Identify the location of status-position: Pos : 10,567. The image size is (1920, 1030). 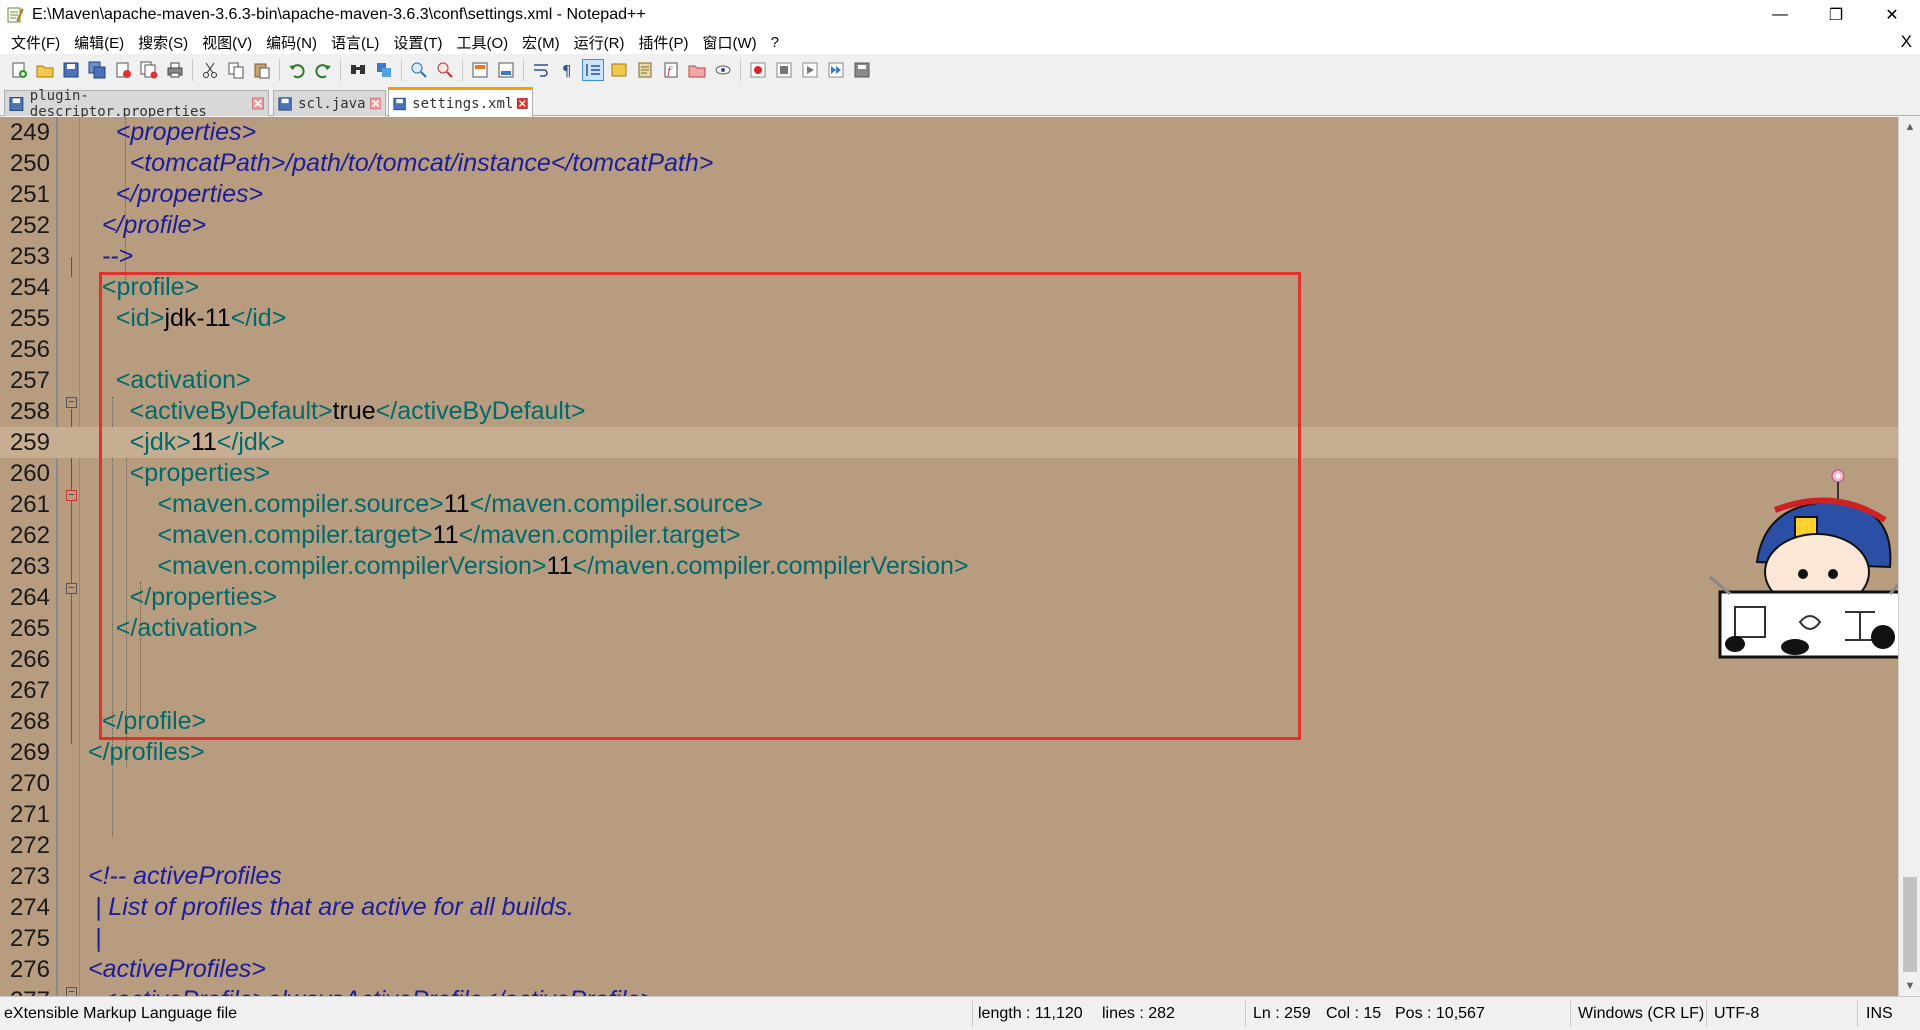
(1440, 1013).